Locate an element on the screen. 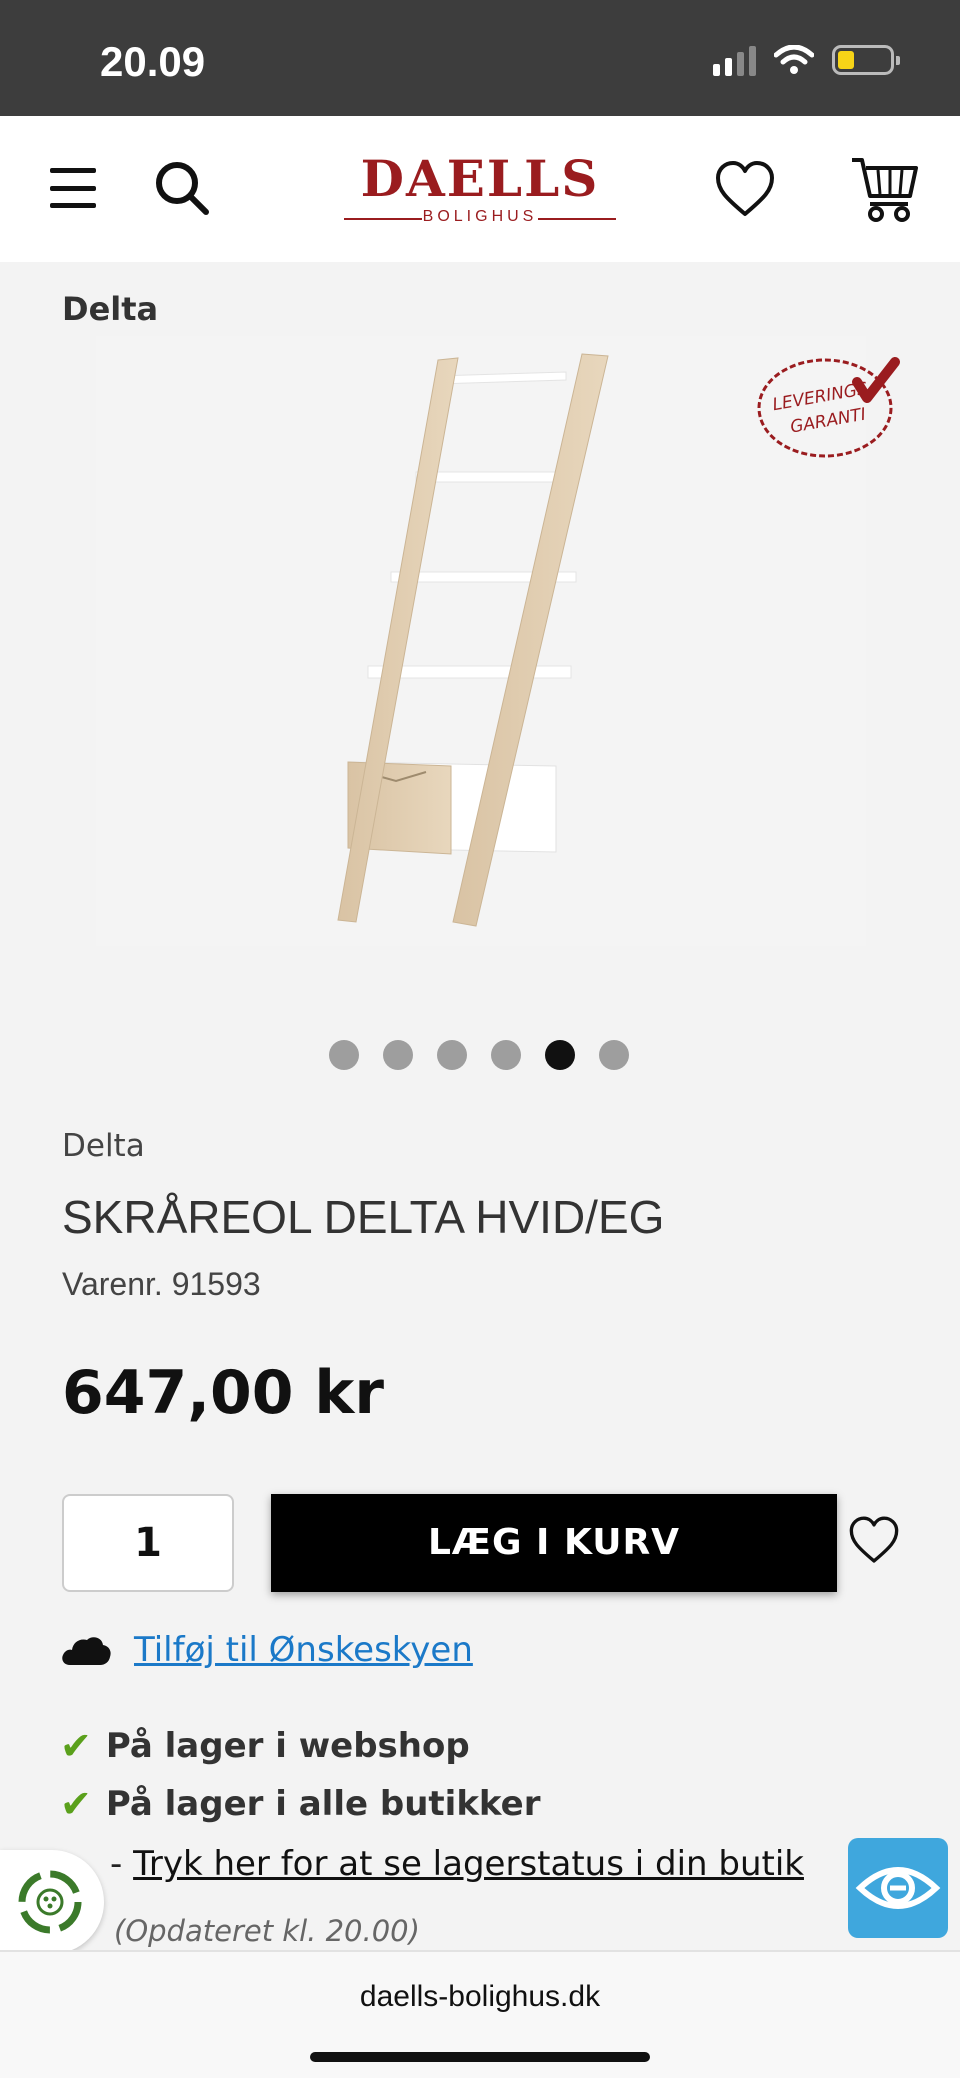 The image size is (960, 2078). product-title: SKRÅREOL DELTA HVID/EG is located at coordinates (363, 1217).